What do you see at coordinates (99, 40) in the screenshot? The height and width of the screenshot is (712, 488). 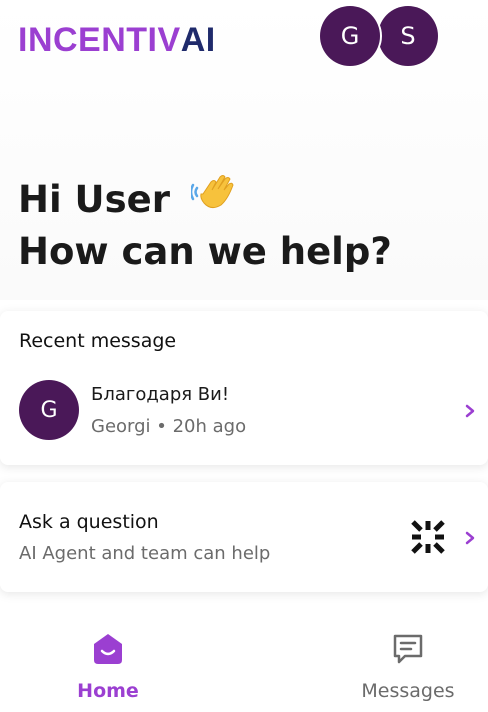 I see `logo-main-text: INCENTIV` at bounding box center [99, 40].